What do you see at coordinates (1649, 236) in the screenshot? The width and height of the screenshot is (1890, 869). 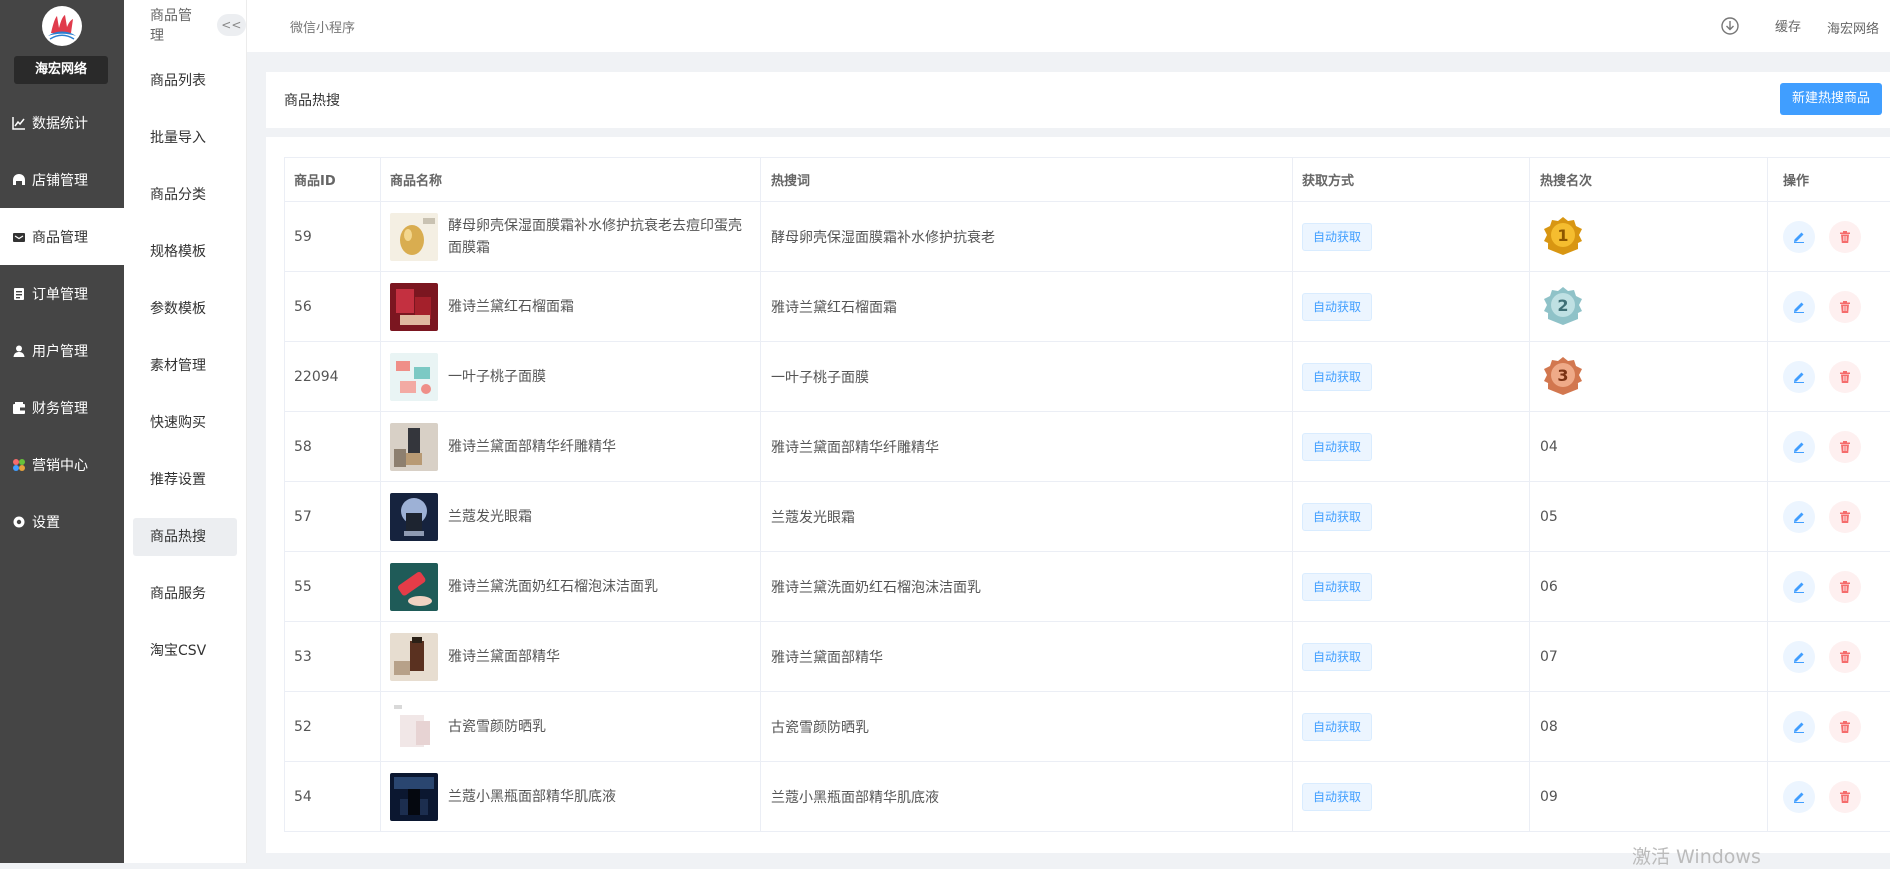 I see `cell-rank: 1` at bounding box center [1649, 236].